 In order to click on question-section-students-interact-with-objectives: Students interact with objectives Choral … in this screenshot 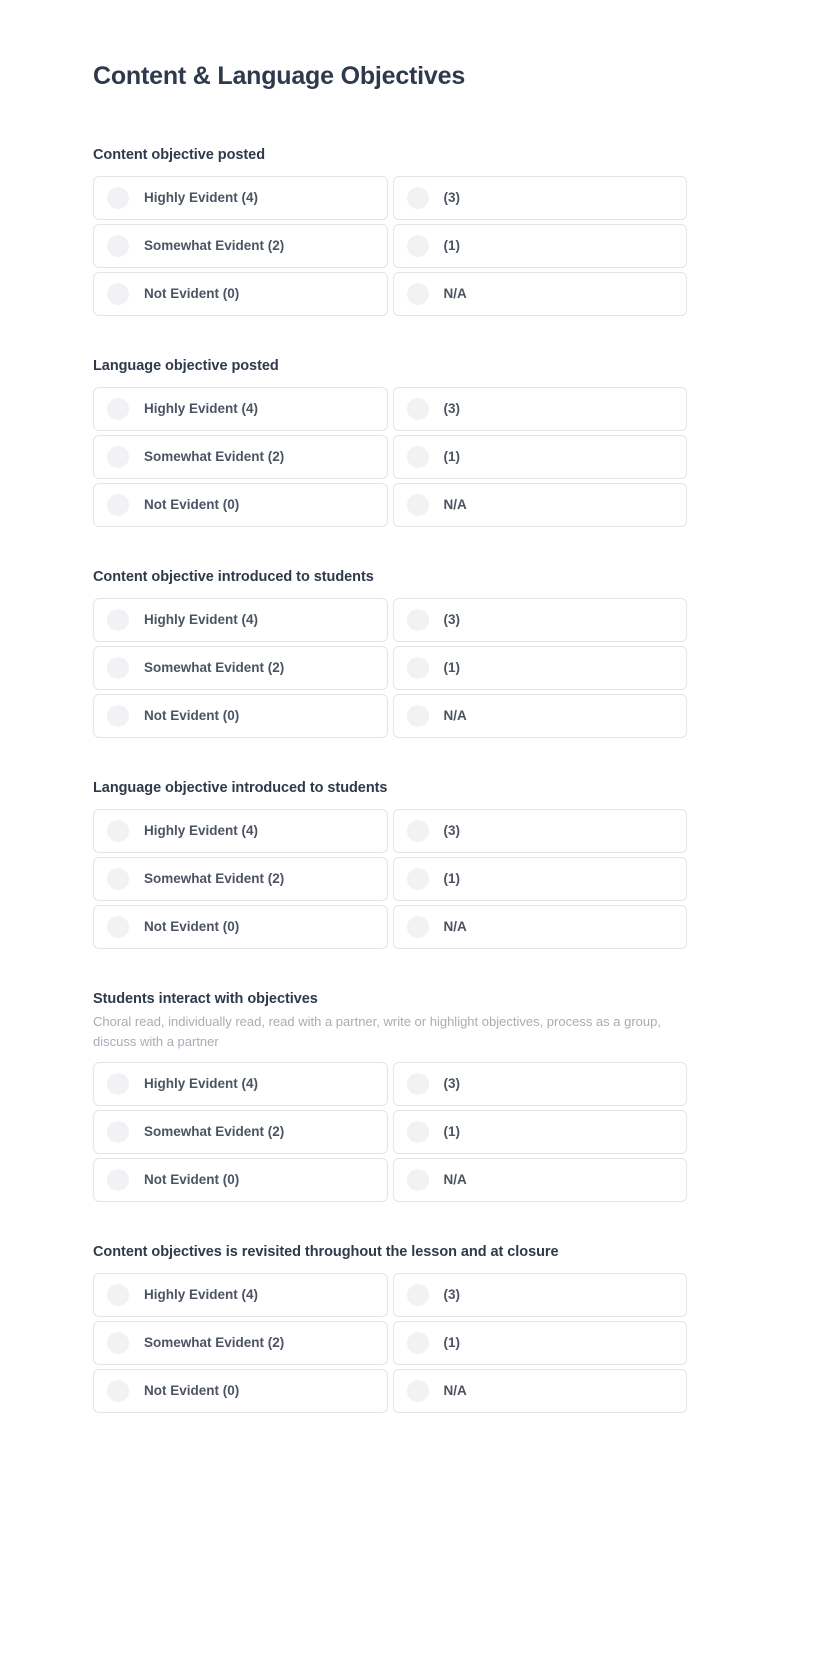, I will do `click(390, 1095)`.